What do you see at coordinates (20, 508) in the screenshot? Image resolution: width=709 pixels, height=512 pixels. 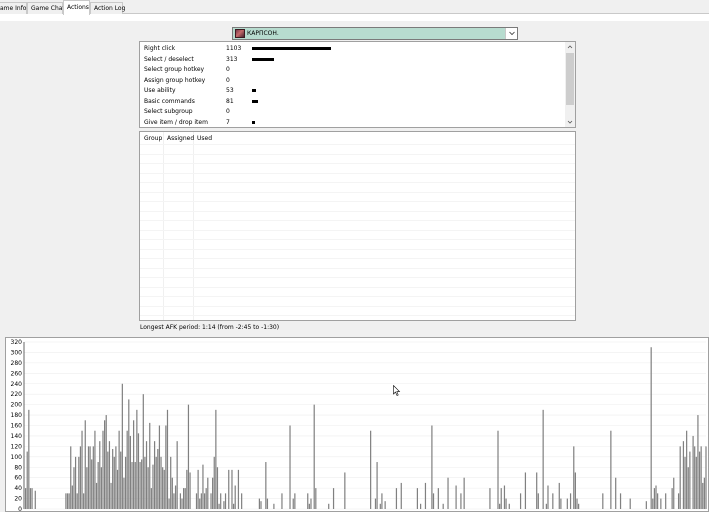 I see `y-tick-label: 0` at bounding box center [20, 508].